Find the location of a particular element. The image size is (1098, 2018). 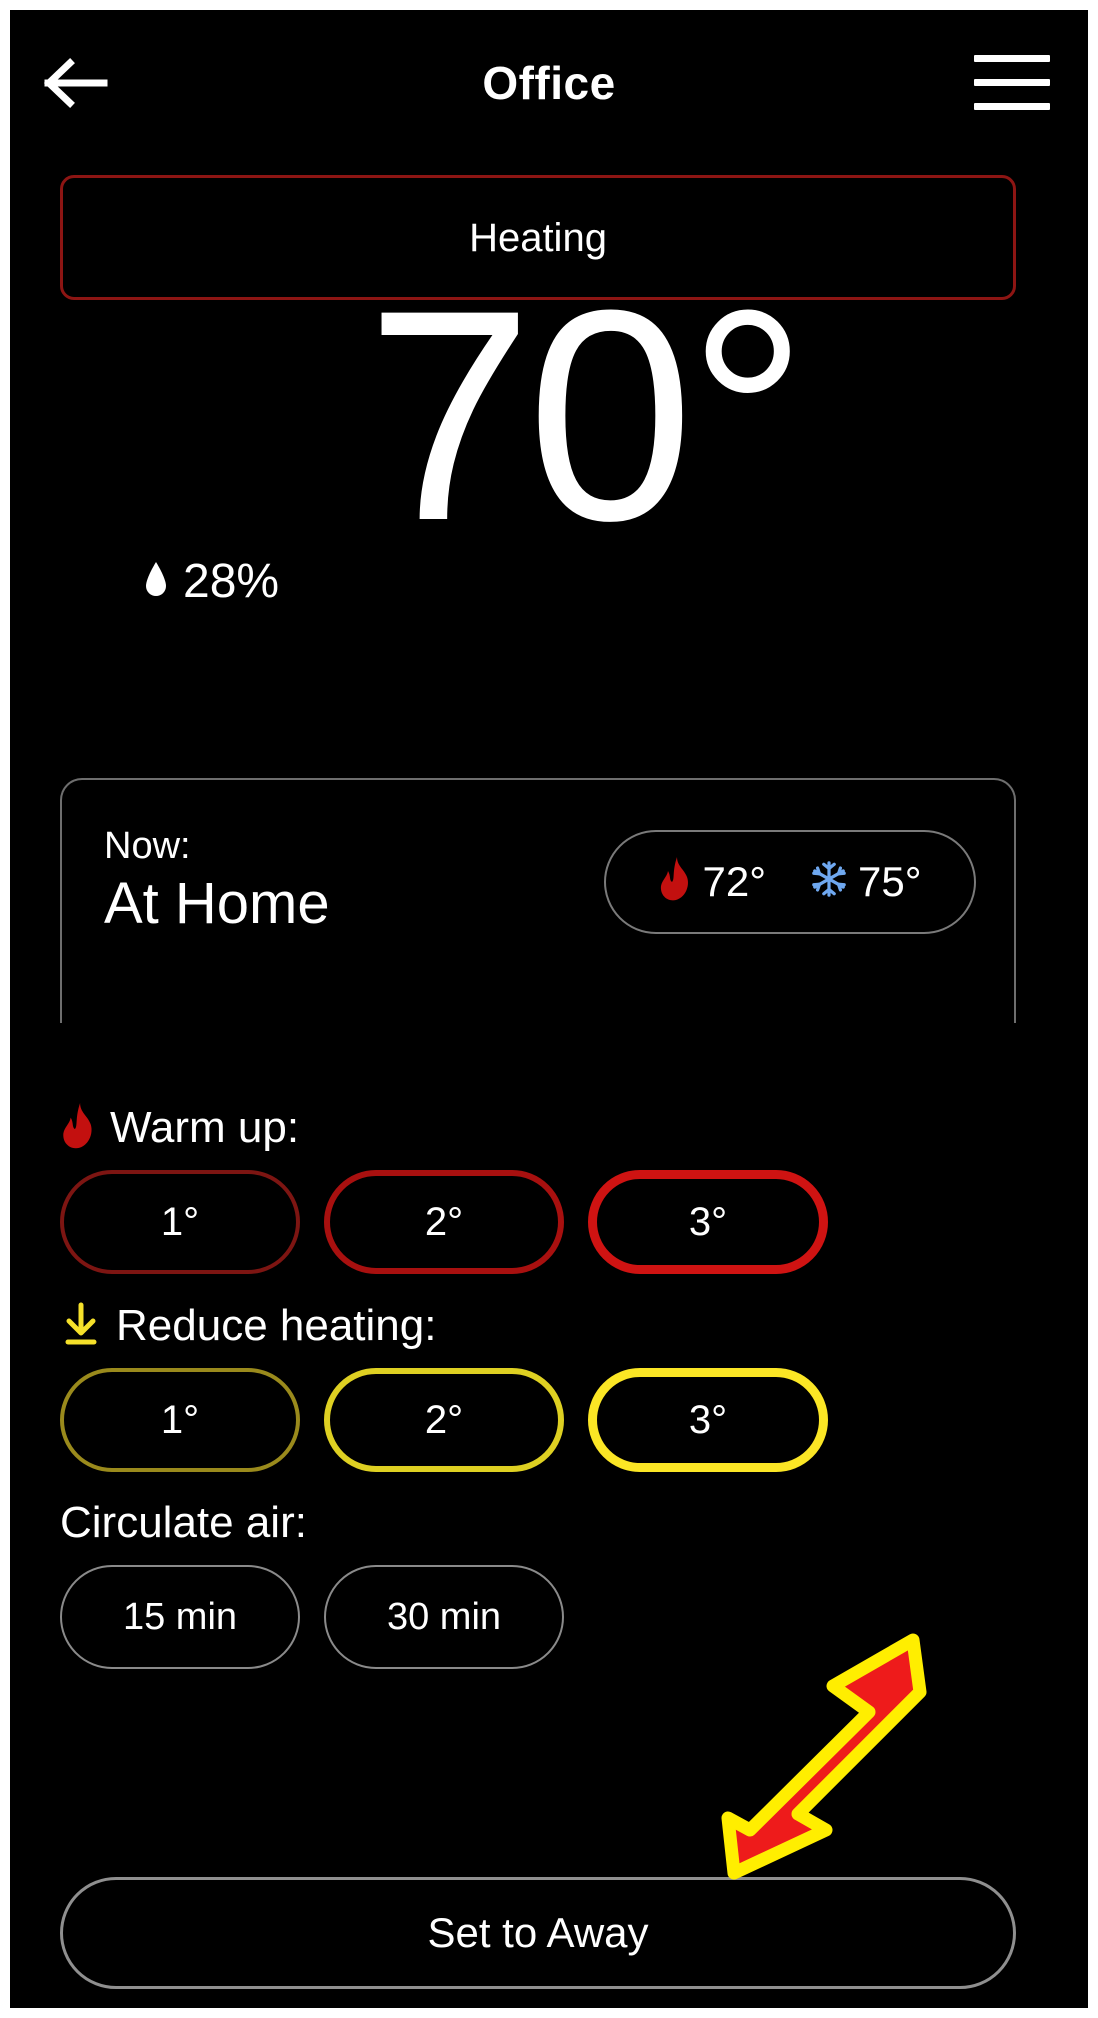

warm-up-option-3-label: 3° is located at coordinates (708, 1222).